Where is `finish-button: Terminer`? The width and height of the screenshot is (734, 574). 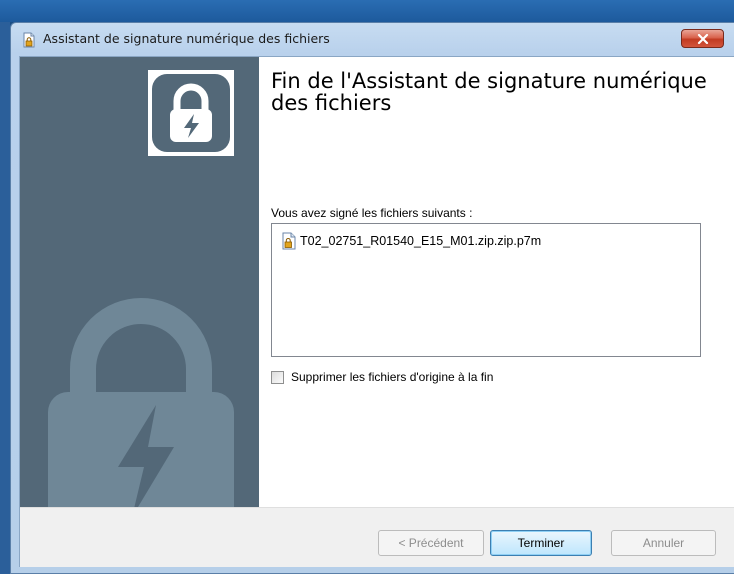
finish-button: Terminer is located at coordinates (541, 543).